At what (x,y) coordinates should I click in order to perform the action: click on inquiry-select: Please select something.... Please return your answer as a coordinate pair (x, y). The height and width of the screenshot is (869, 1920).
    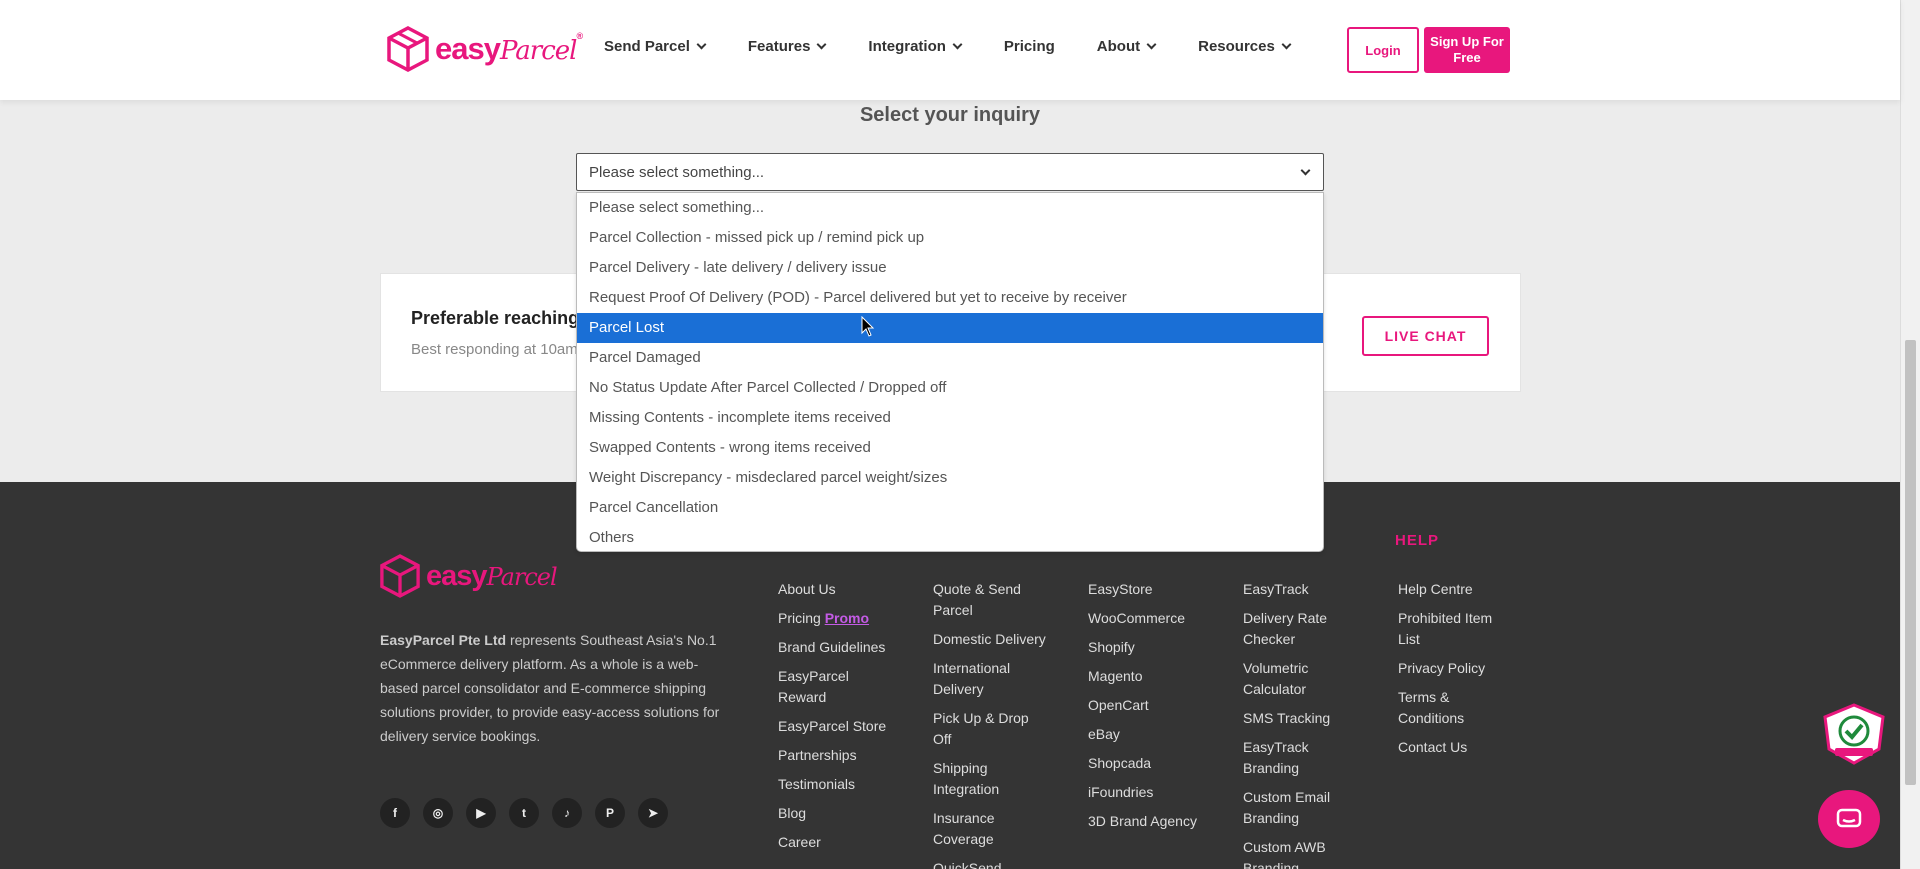
    Looking at the image, I should click on (950, 172).